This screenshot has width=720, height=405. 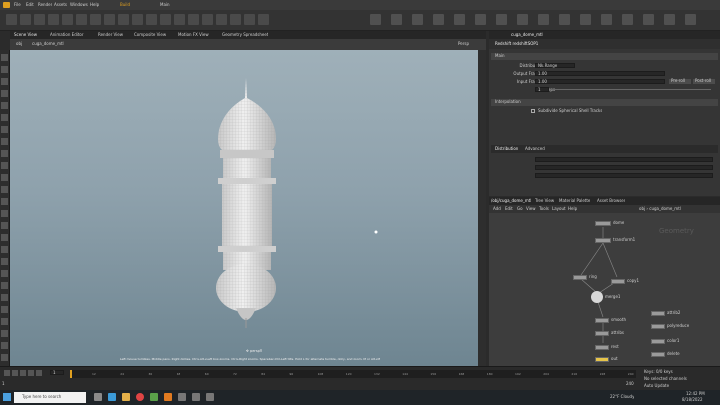 I want to click on tab-render-view: Render View, so click(x=110, y=35).